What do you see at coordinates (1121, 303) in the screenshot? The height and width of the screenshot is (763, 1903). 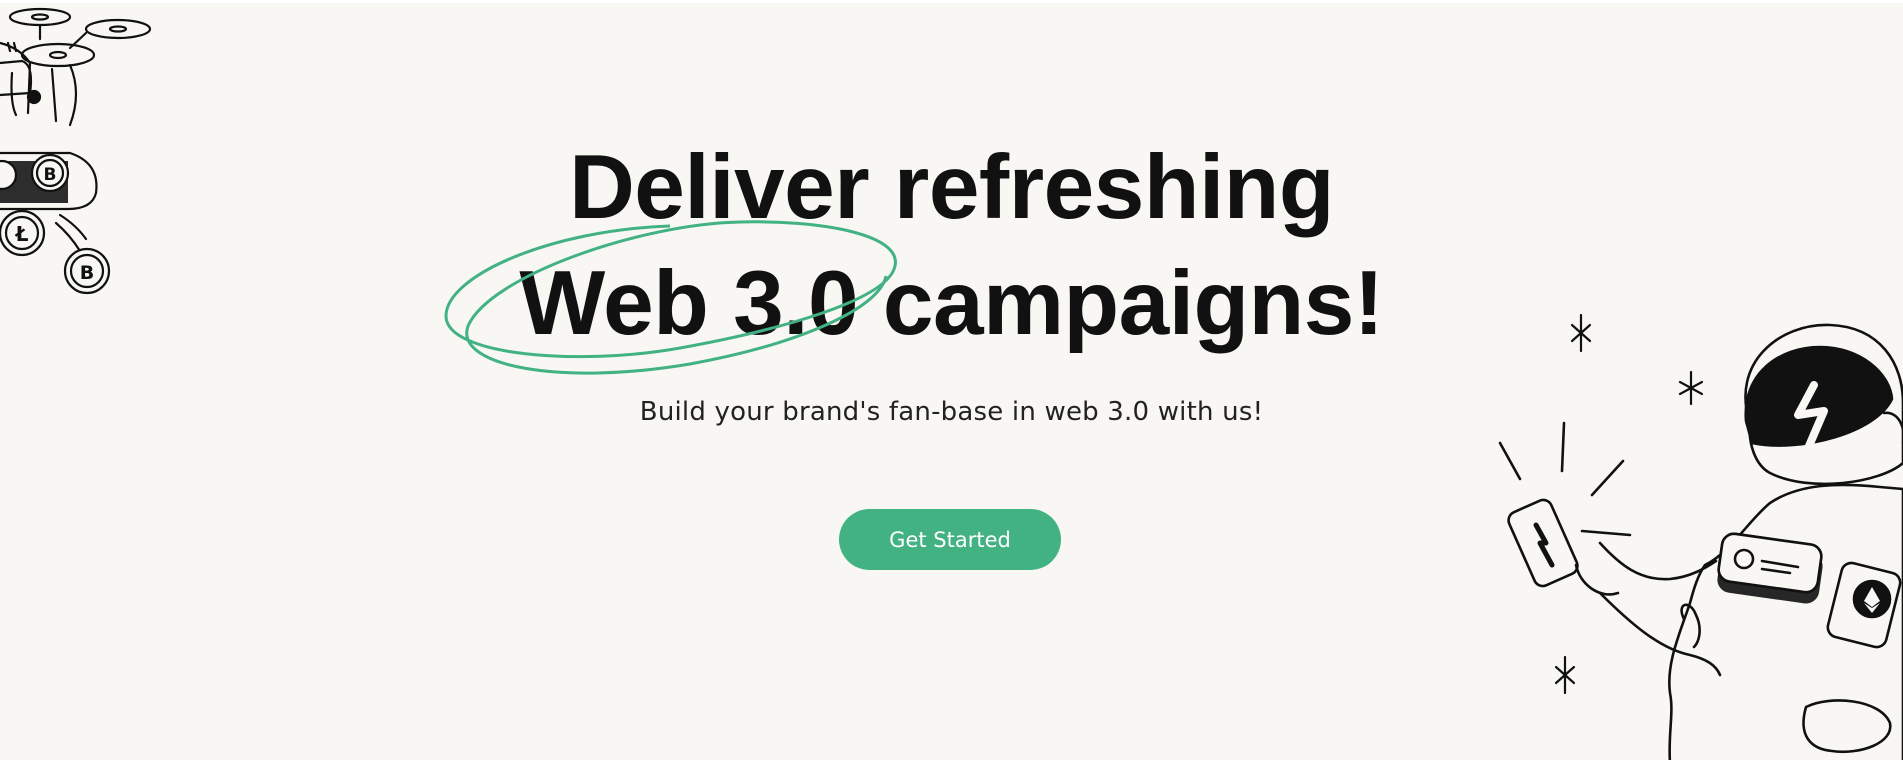 I see `headline-line-2-rest: campaigns!` at bounding box center [1121, 303].